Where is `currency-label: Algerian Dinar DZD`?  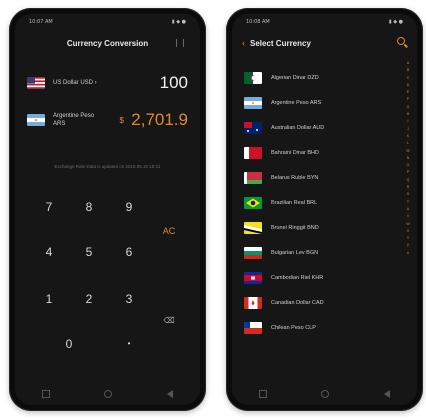 currency-label: Algerian Dinar DZD is located at coordinates (295, 78).